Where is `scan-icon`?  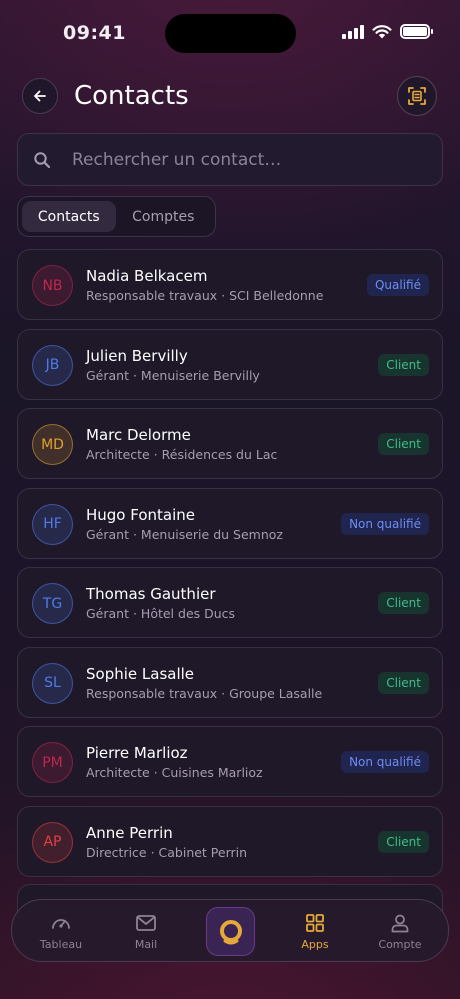 scan-icon is located at coordinates (417, 96).